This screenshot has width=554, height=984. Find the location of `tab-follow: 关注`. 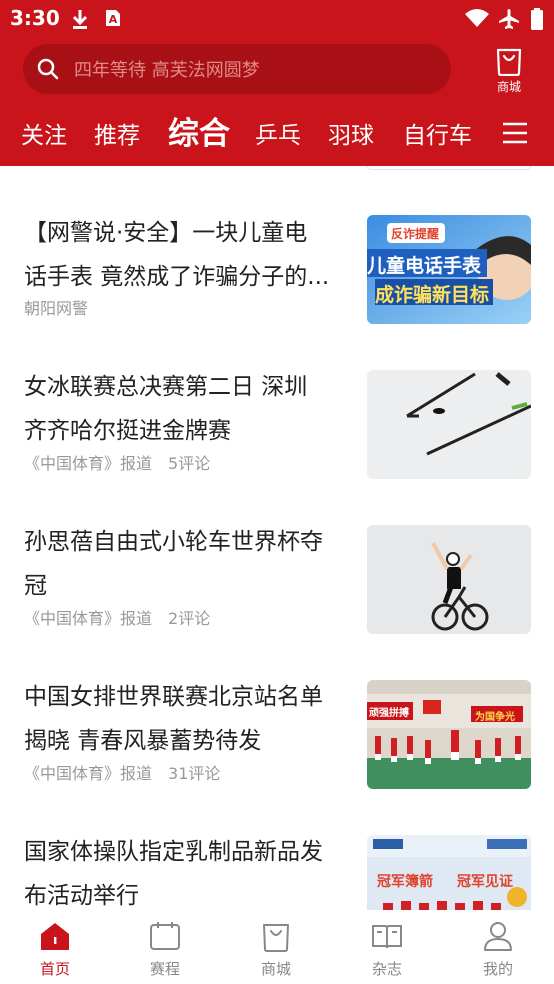

tab-follow: 关注 is located at coordinates (44, 133).